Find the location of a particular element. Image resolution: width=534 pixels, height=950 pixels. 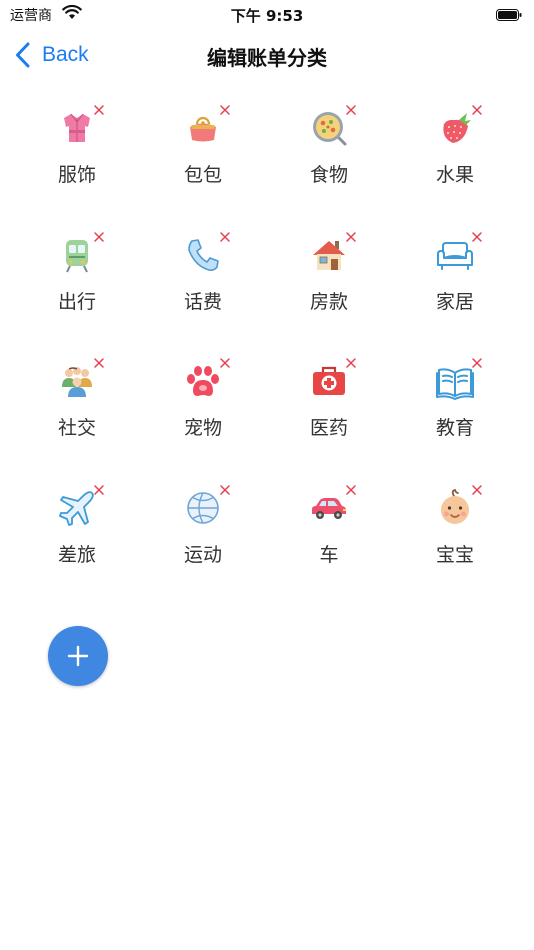

status-bar: 运营商 下午 9:53 is located at coordinates (267, 14).